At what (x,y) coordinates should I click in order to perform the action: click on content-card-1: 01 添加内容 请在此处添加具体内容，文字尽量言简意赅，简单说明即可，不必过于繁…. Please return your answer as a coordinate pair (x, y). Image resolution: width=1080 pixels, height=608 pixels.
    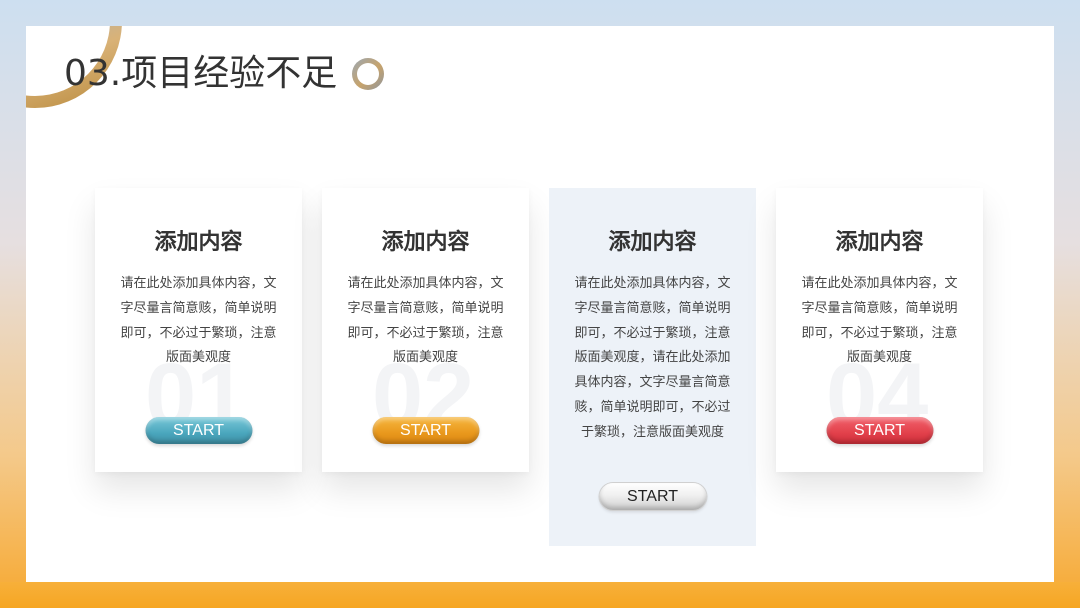
    Looking at the image, I should click on (198, 330).